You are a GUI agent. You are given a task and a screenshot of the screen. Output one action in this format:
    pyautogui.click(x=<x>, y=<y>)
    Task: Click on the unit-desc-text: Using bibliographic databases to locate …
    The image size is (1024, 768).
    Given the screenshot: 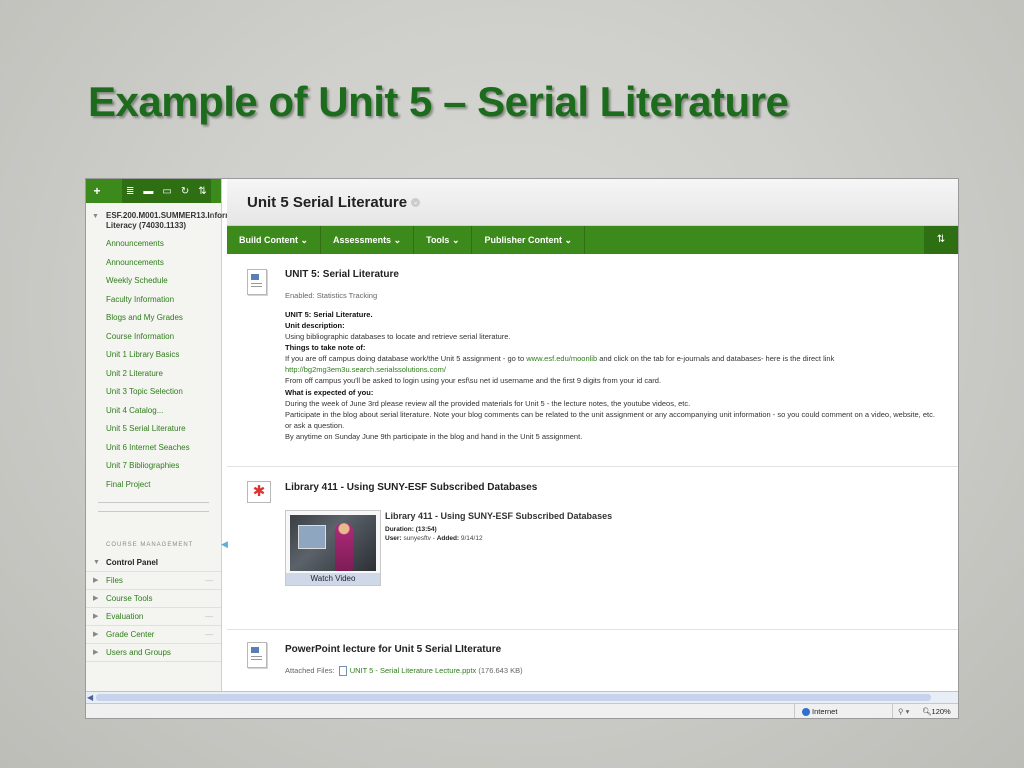 What is the action you would take?
    pyautogui.click(x=398, y=336)
    